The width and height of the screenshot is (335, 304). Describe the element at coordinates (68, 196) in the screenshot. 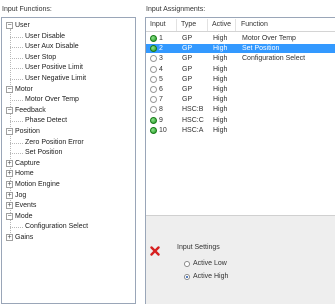

I see `tree-group-jog: + Jog` at that location.